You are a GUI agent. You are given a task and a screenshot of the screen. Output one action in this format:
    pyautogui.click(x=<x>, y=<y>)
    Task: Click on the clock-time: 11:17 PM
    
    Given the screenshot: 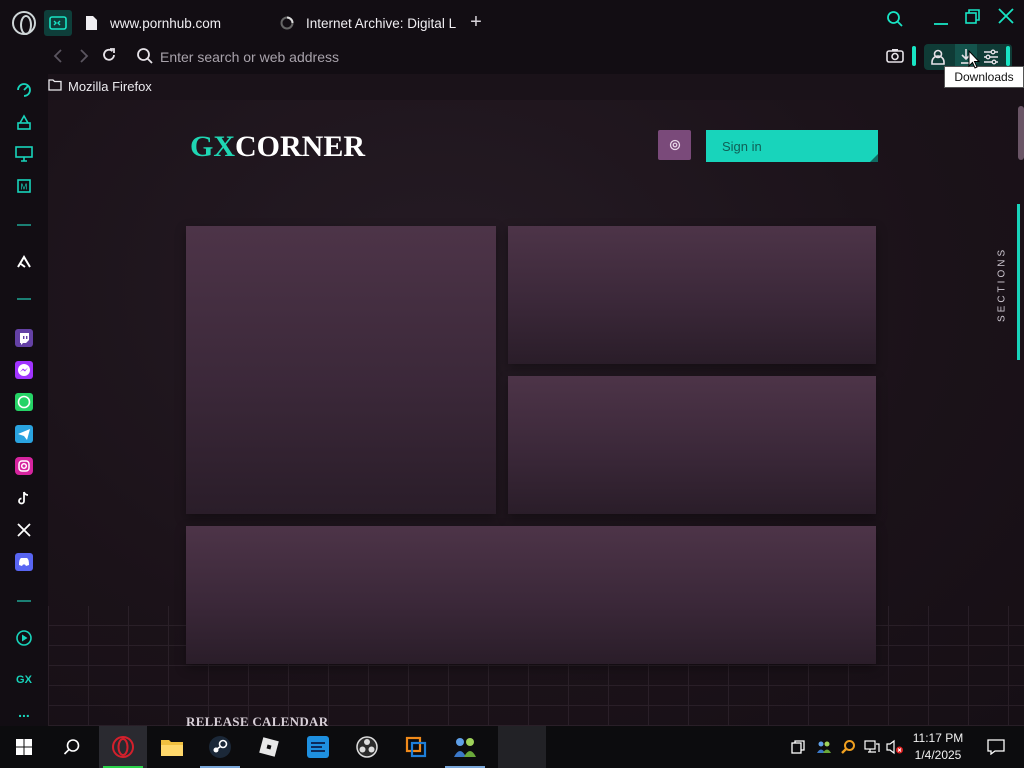 What is the action you would take?
    pyautogui.click(x=938, y=738)
    